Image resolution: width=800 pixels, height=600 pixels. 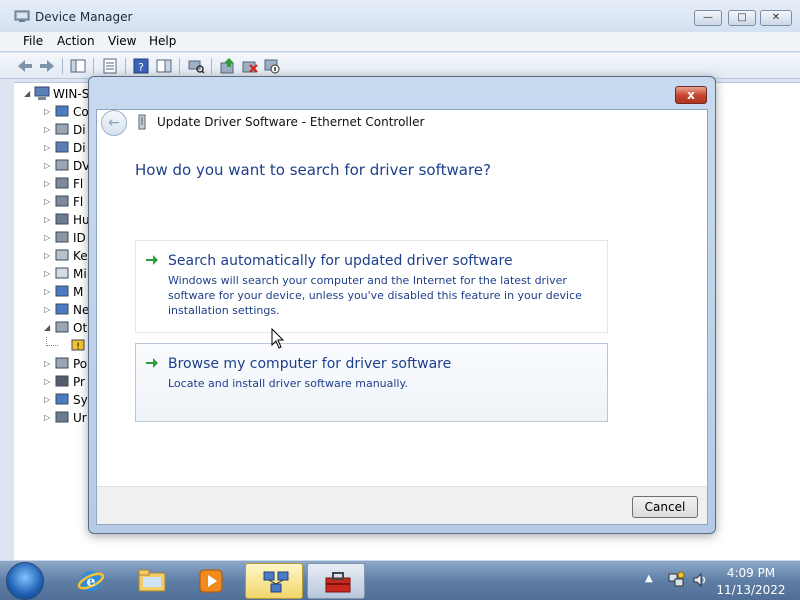 What do you see at coordinates (278, 338) in the screenshot?
I see `mouse-cursor-icon` at bounding box center [278, 338].